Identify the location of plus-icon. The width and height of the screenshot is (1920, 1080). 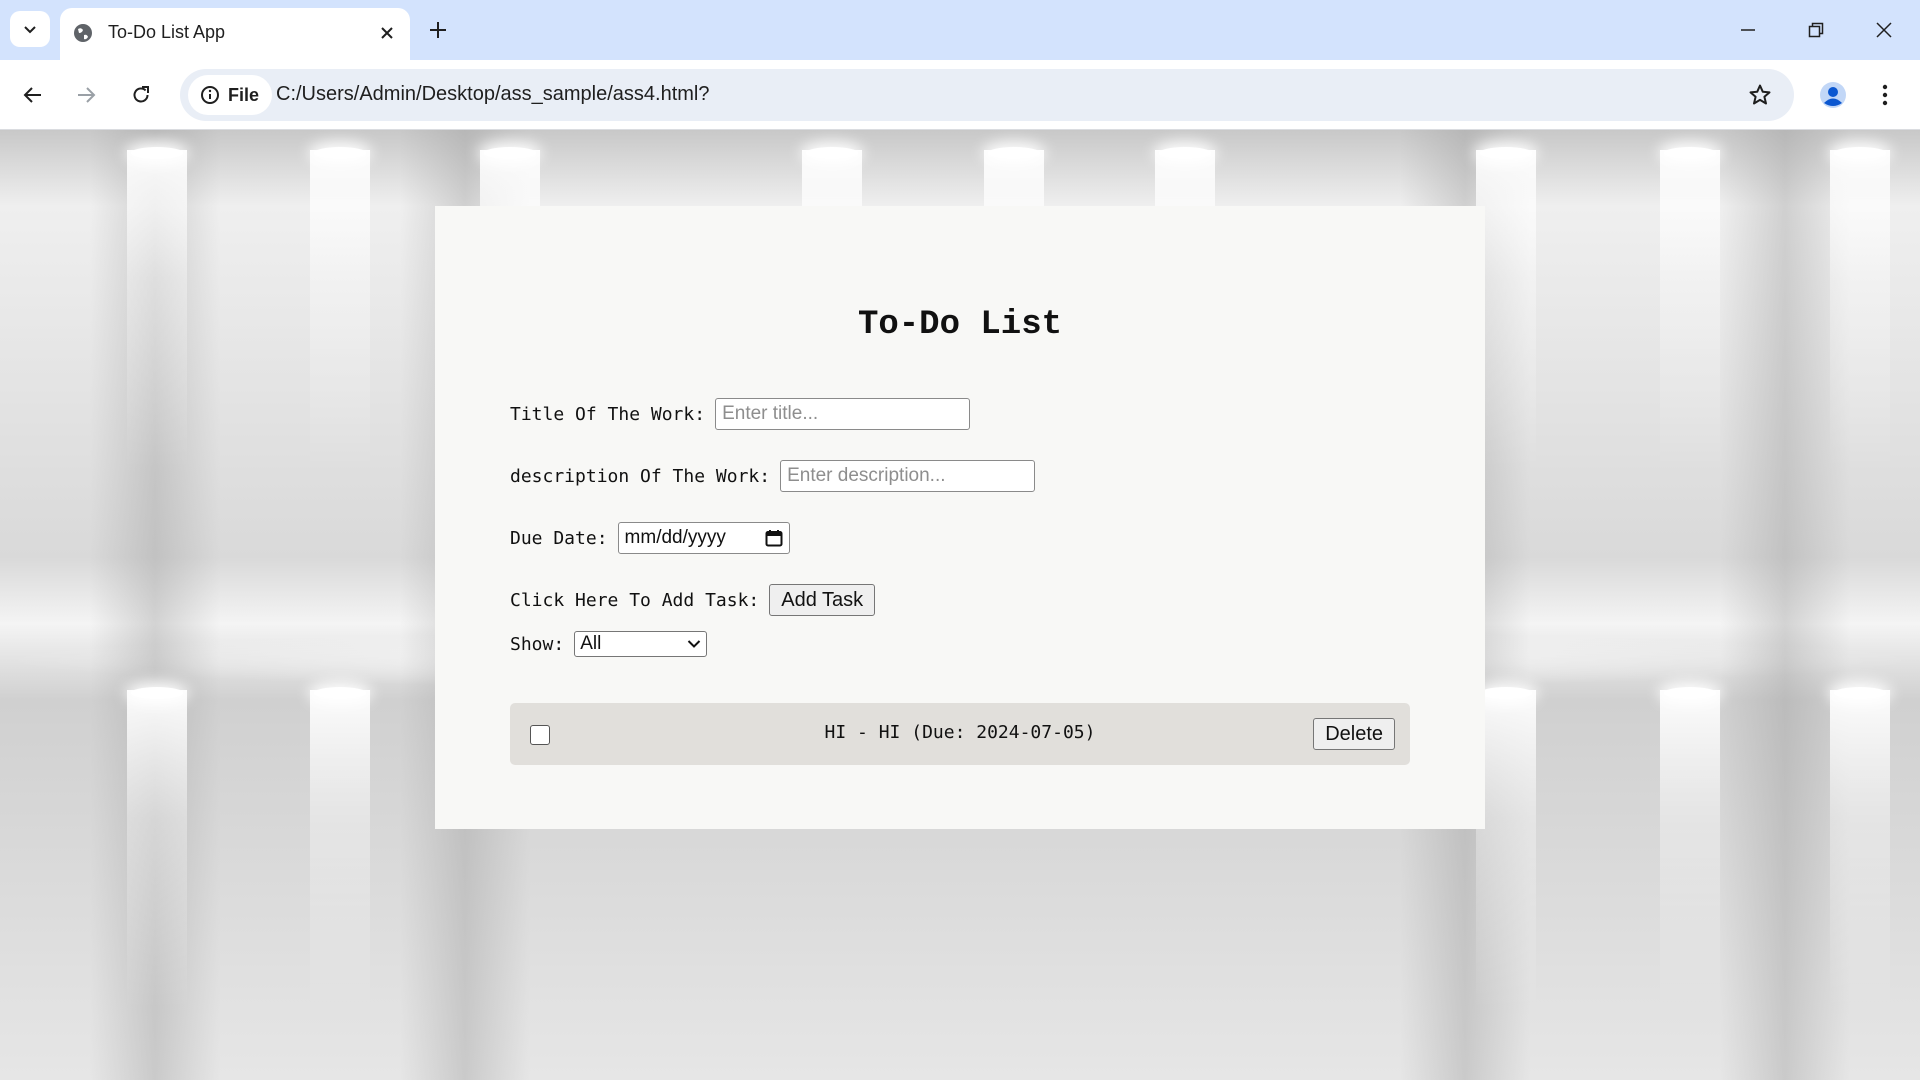
(438, 30).